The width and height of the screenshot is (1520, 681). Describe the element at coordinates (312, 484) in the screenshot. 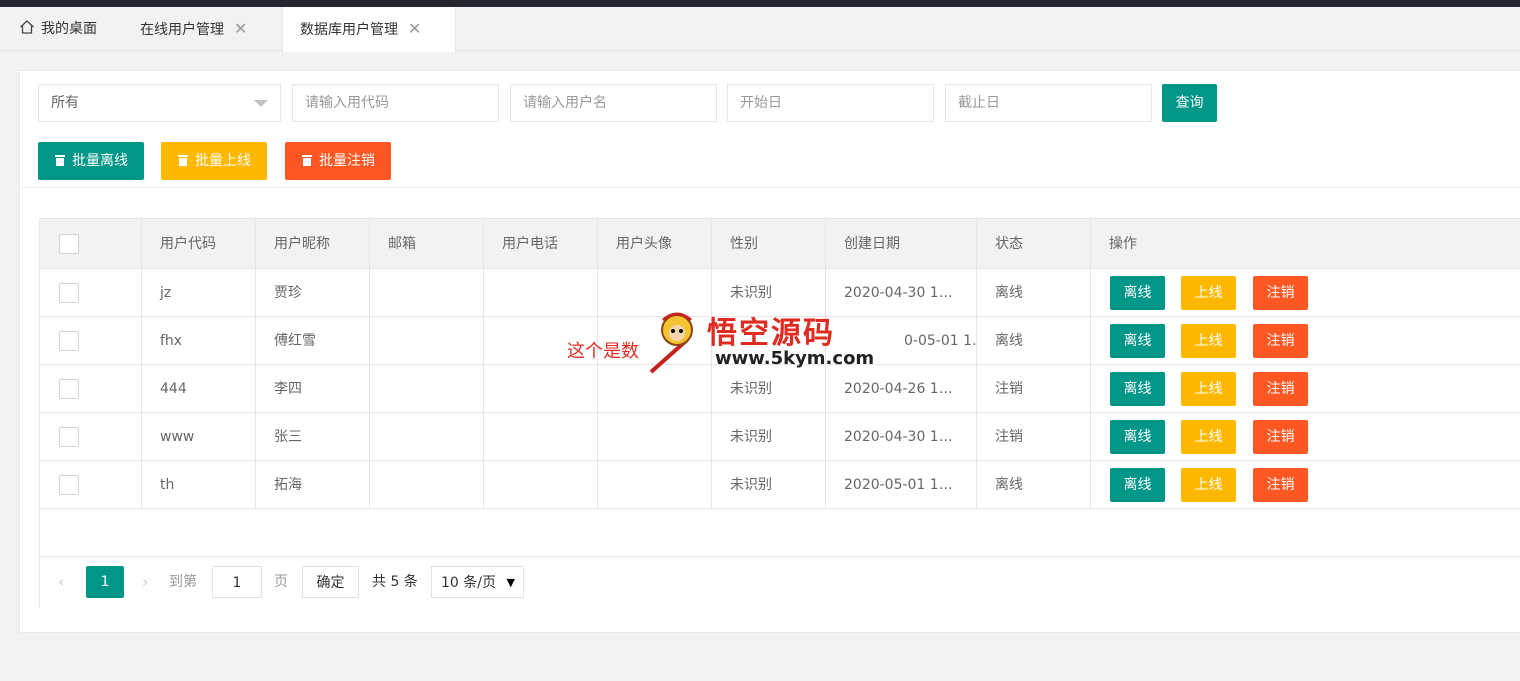

I see `cell-nickname: 拓海` at that location.